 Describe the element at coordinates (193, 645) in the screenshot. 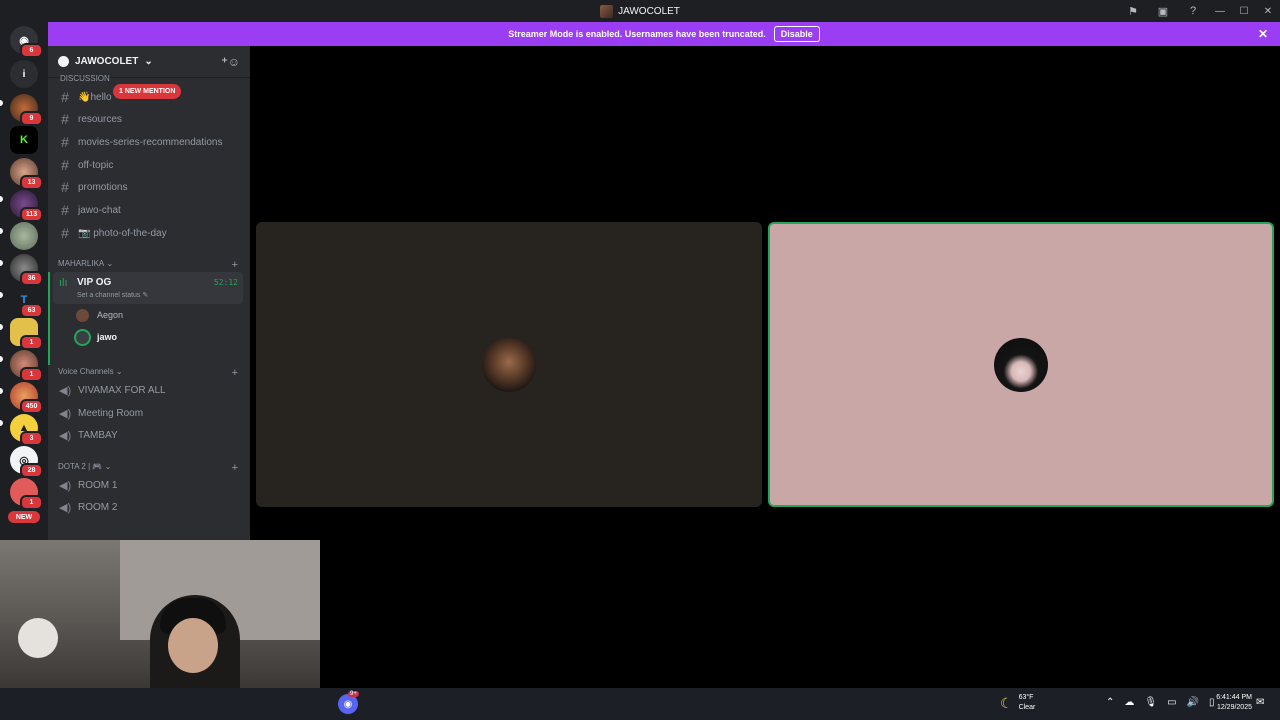

I see `webcam-person-face` at that location.